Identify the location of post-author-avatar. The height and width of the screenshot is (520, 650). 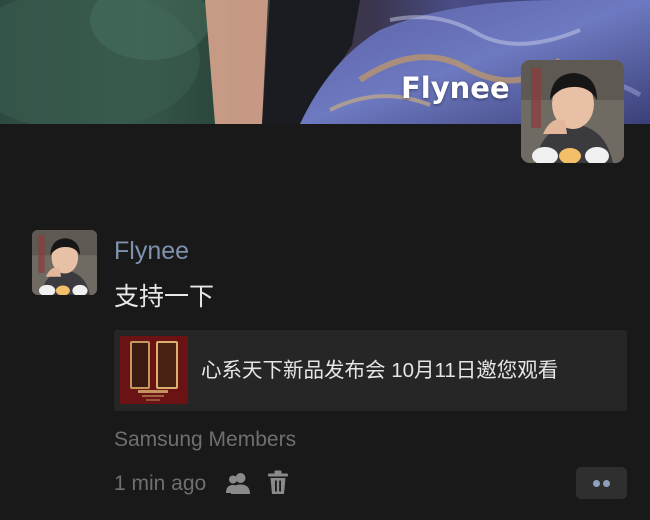
(64, 262).